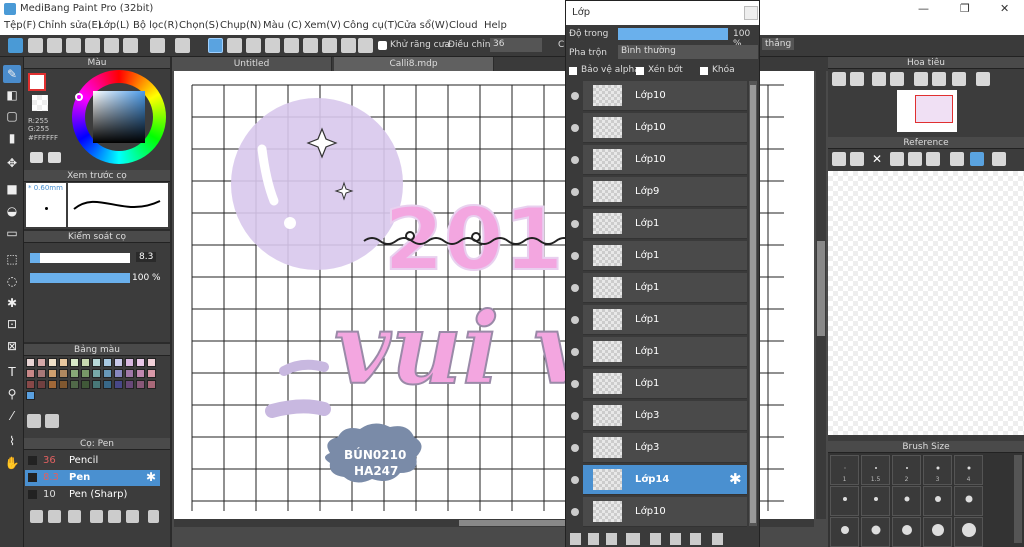  What do you see at coordinates (20, 25) in the screenshot?
I see `menu-file: Tệp(F)` at bounding box center [20, 25].